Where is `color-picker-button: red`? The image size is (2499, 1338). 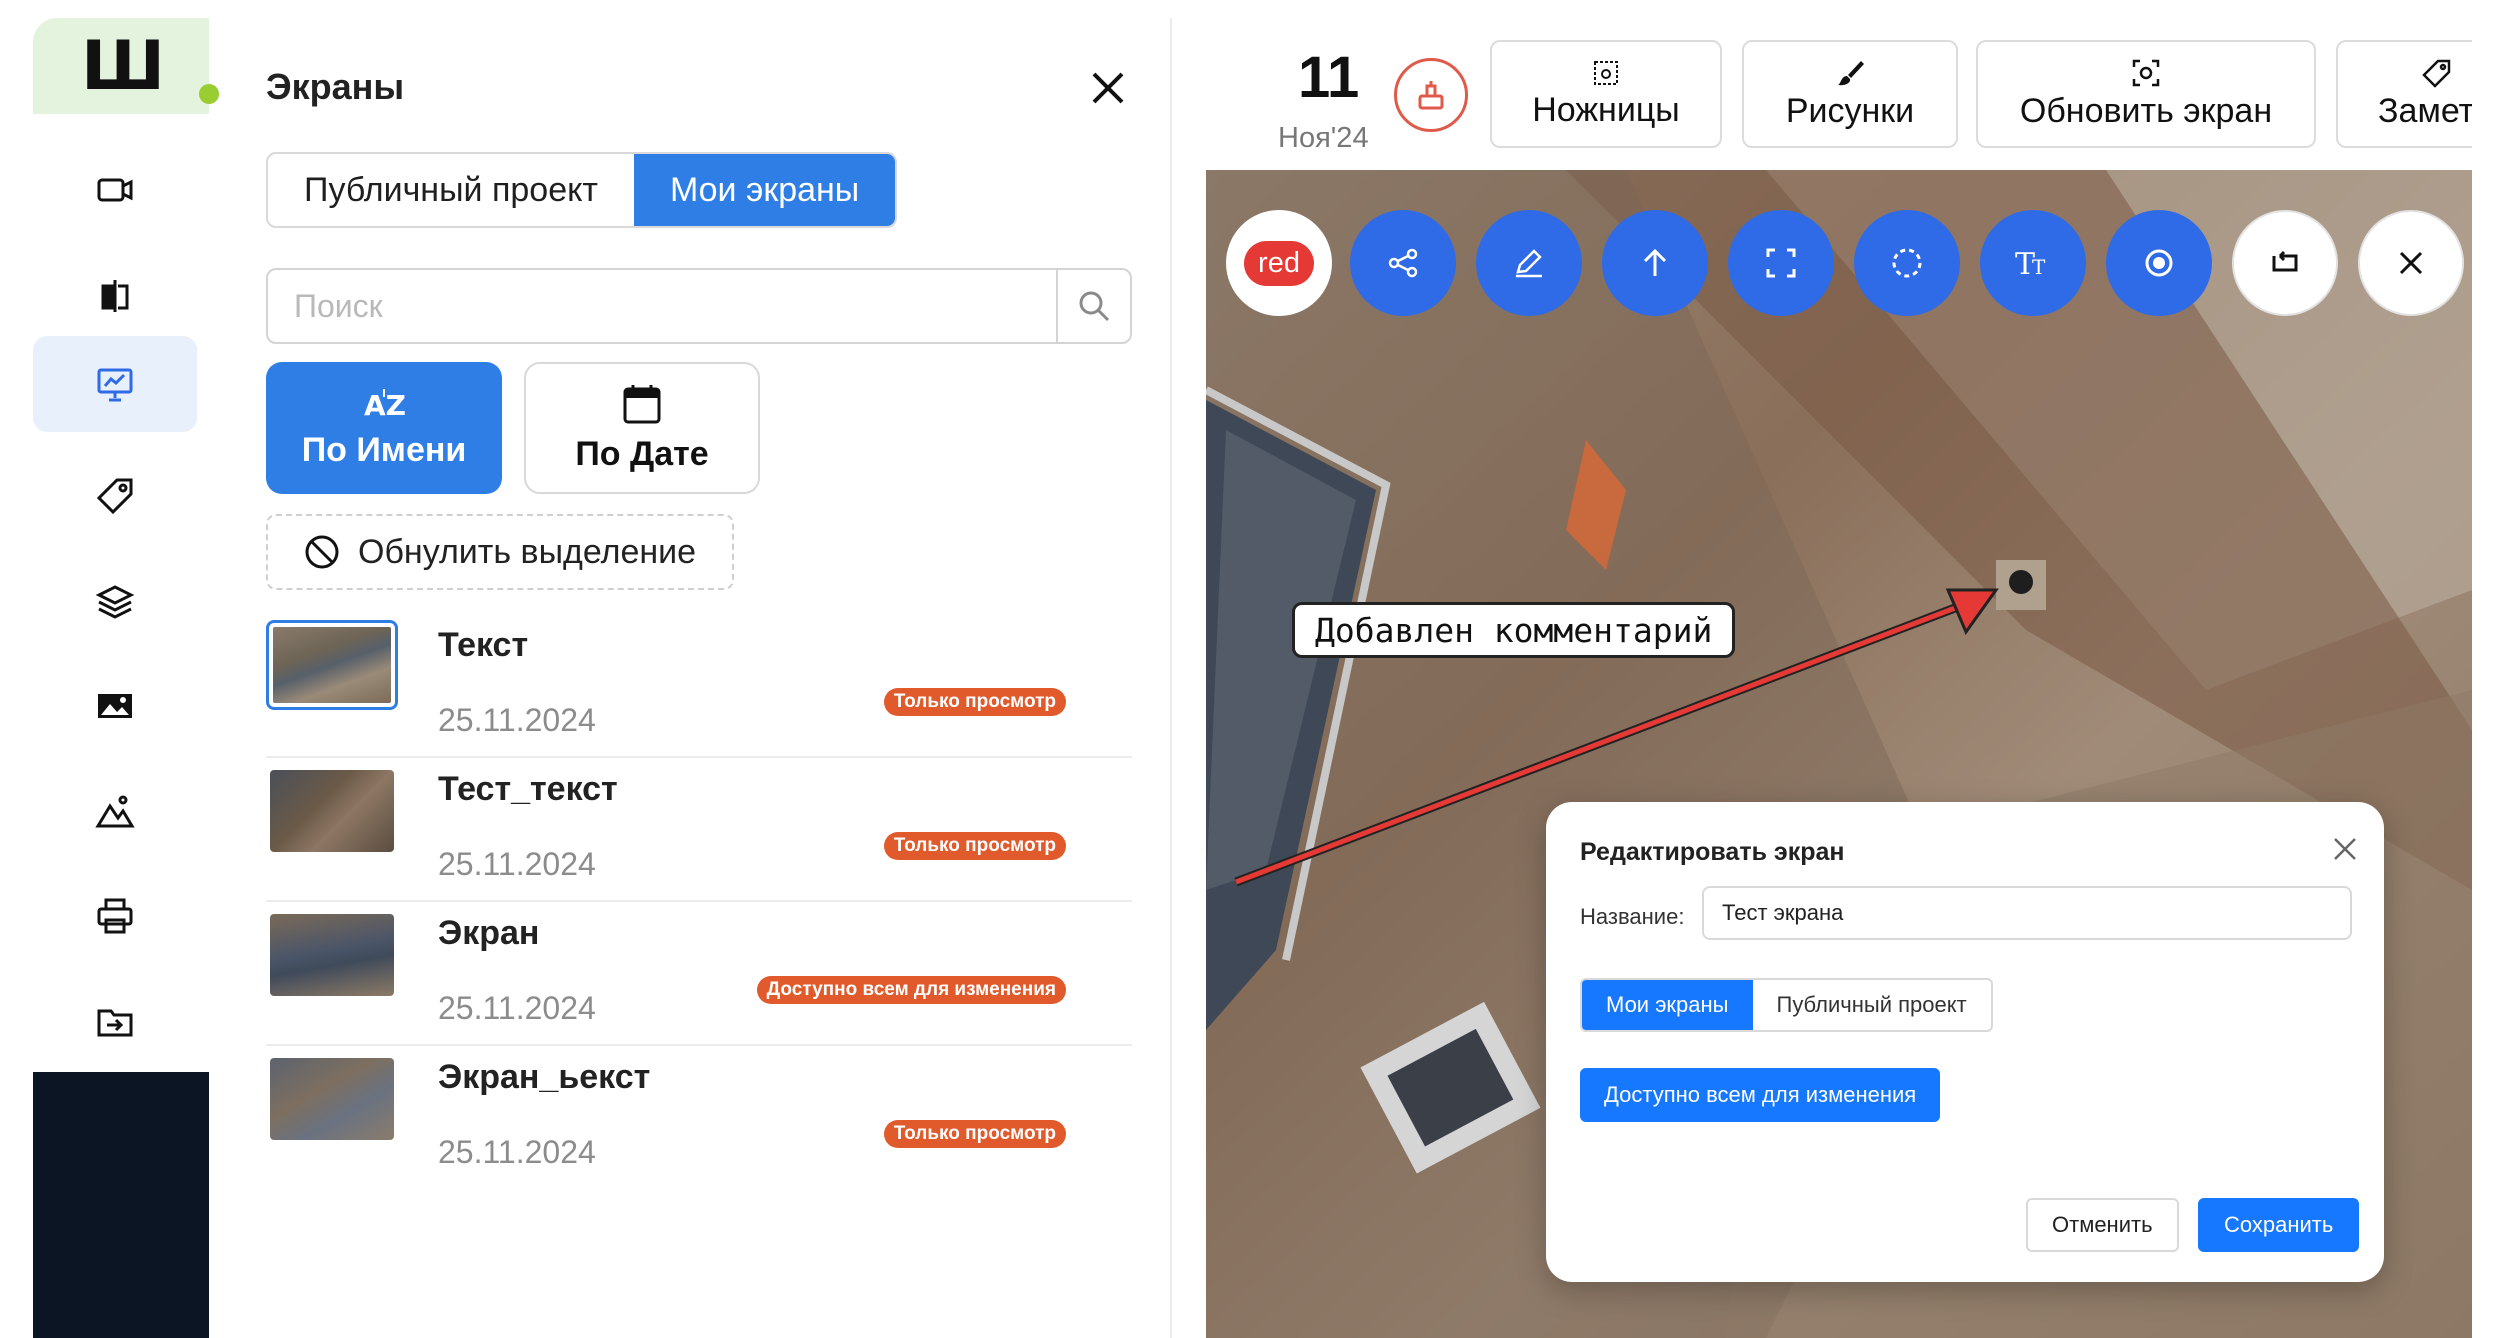
color-picker-button: red is located at coordinates (1279, 263).